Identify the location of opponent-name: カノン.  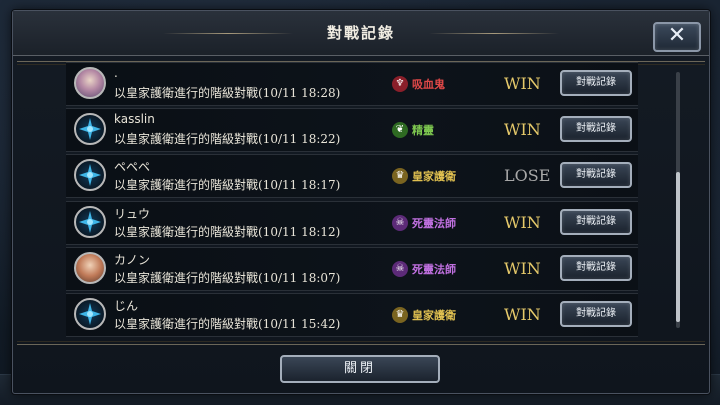
(132, 259).